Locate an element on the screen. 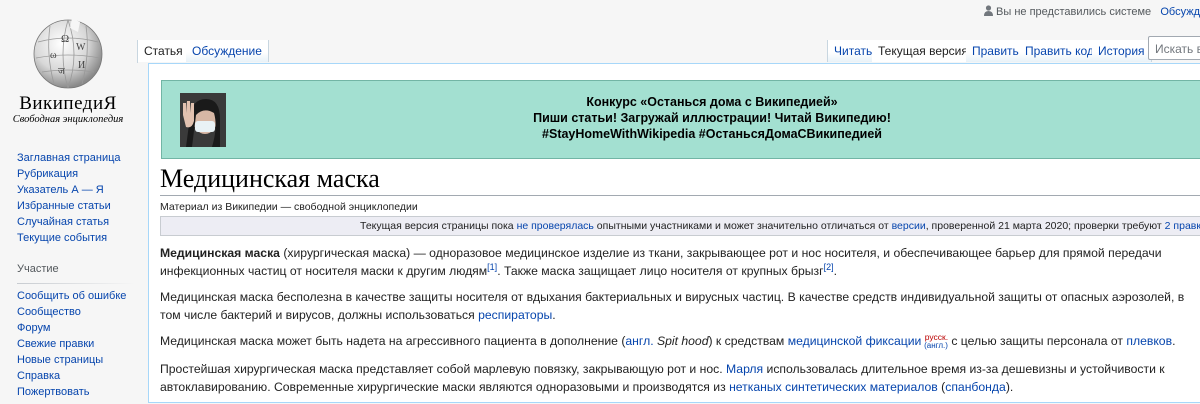 This screenshot has width=1200, height=404. interwiki-note: русск.(англ.) is located at coordinates (936, 341).